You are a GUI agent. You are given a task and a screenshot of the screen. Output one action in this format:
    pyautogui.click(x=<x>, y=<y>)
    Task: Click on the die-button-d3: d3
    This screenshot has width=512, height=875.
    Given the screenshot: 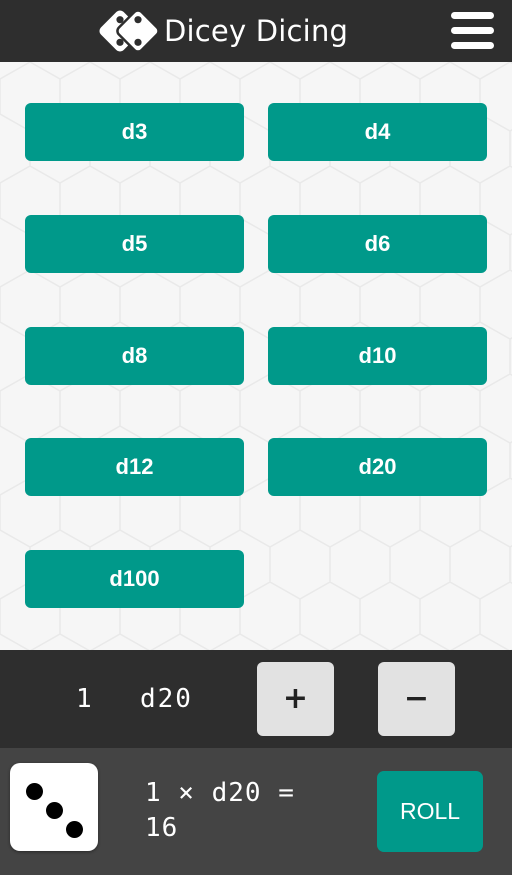 What is the action you would take?
    pyautogui.click(x=134, y=132)
    